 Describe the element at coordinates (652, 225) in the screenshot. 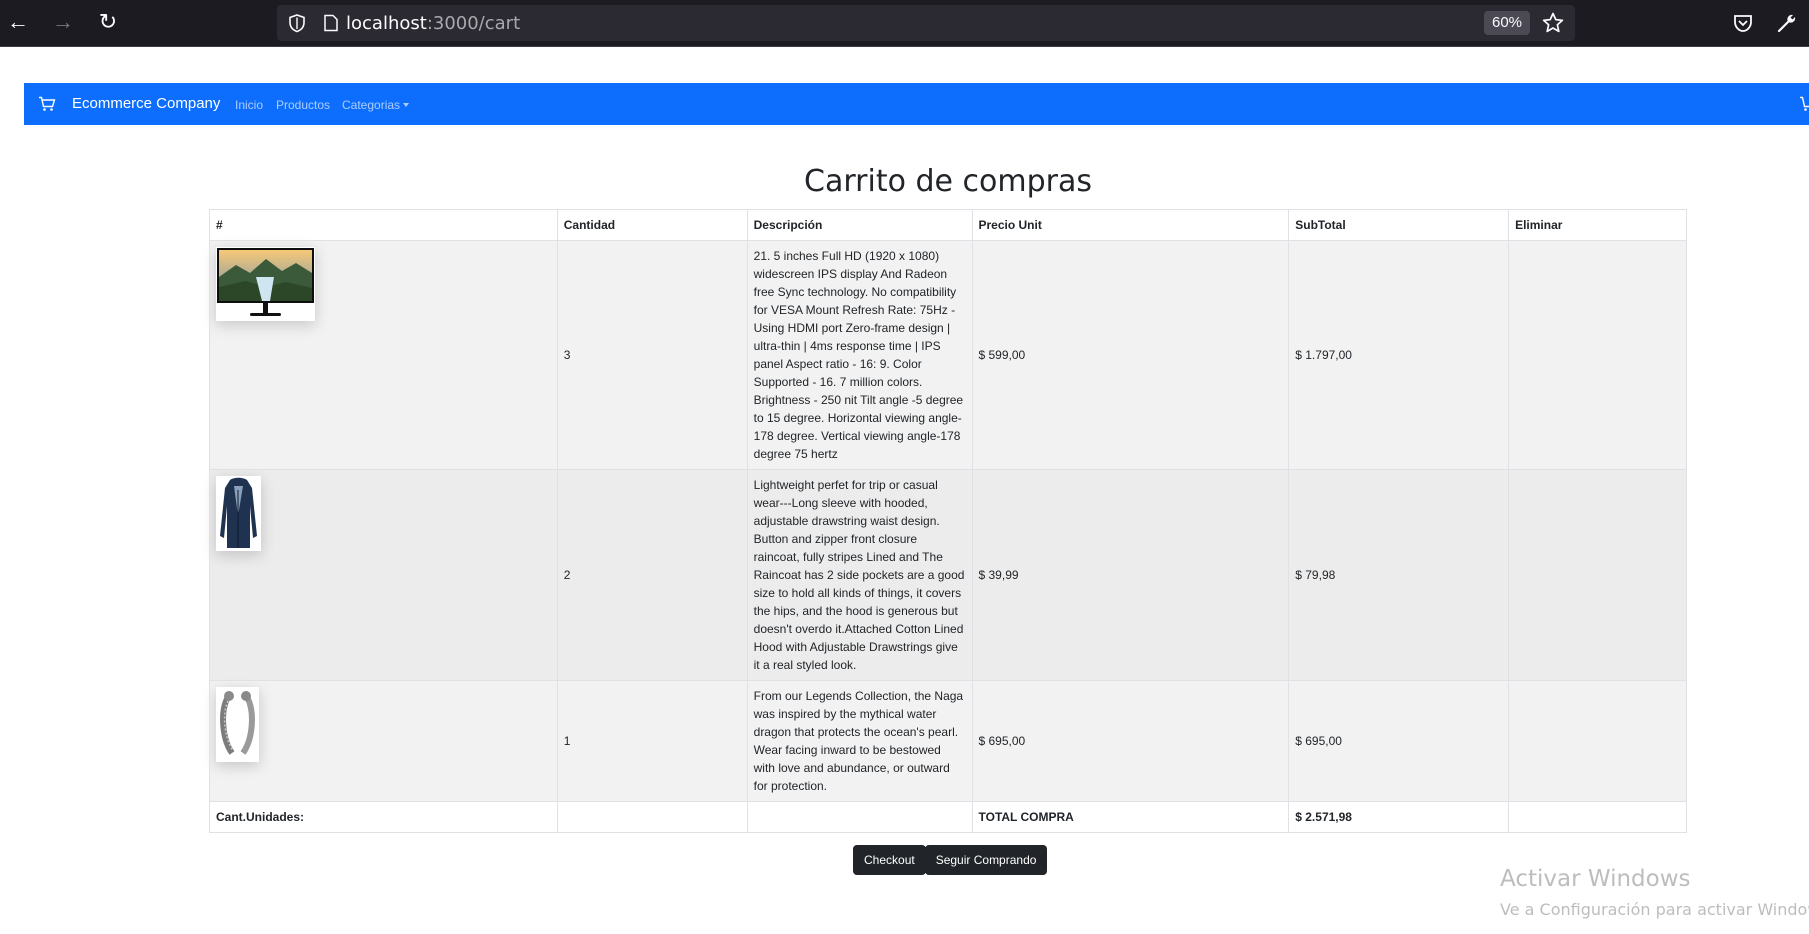

I see `header-quantity: Cantidad` at that location.